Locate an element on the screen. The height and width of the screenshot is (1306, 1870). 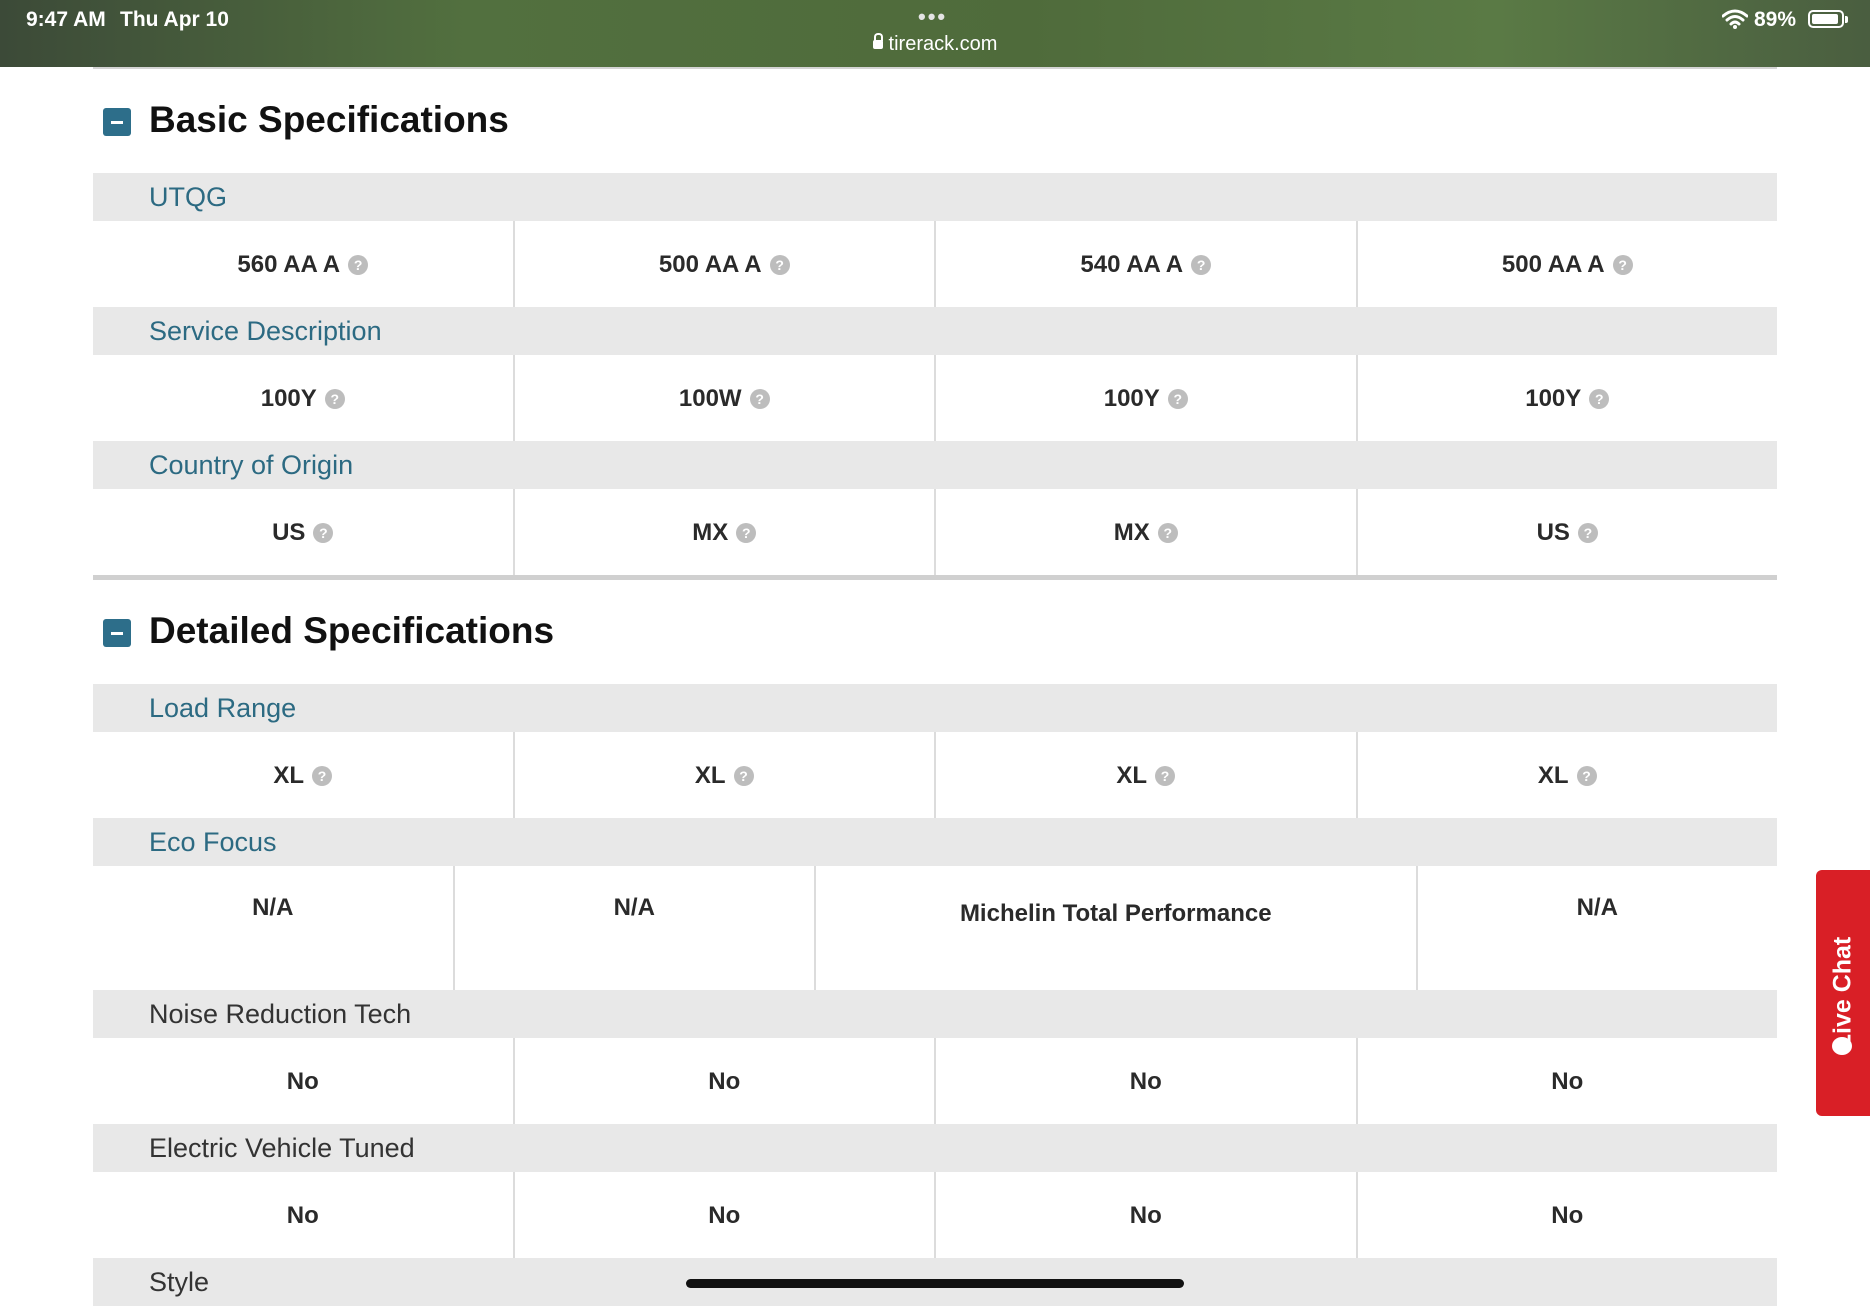
cell-value: 100W is located at coordinates (710, 398).